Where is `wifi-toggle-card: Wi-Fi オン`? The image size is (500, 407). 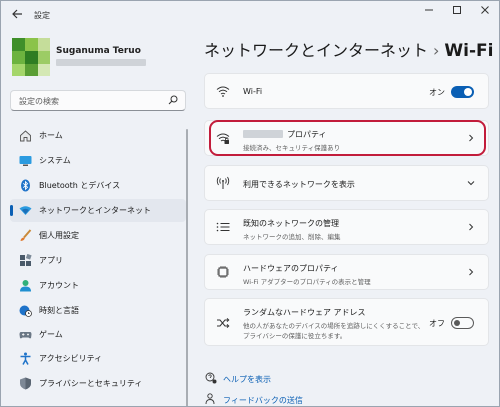
wifi-toggle-card: Wi-Fi オン is located at coordinates (346, 91).